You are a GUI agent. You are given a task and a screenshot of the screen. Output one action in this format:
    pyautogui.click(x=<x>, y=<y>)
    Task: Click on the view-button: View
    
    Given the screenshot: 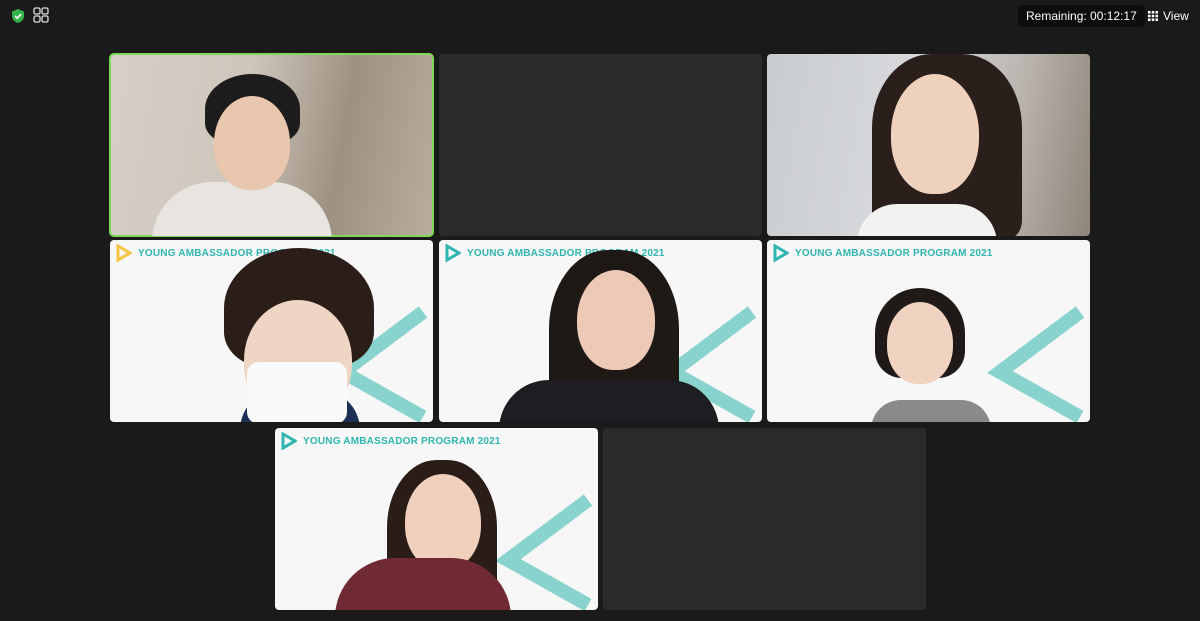 What is the action you would take?
    pyautogui.click(x=1169, y=16)
    